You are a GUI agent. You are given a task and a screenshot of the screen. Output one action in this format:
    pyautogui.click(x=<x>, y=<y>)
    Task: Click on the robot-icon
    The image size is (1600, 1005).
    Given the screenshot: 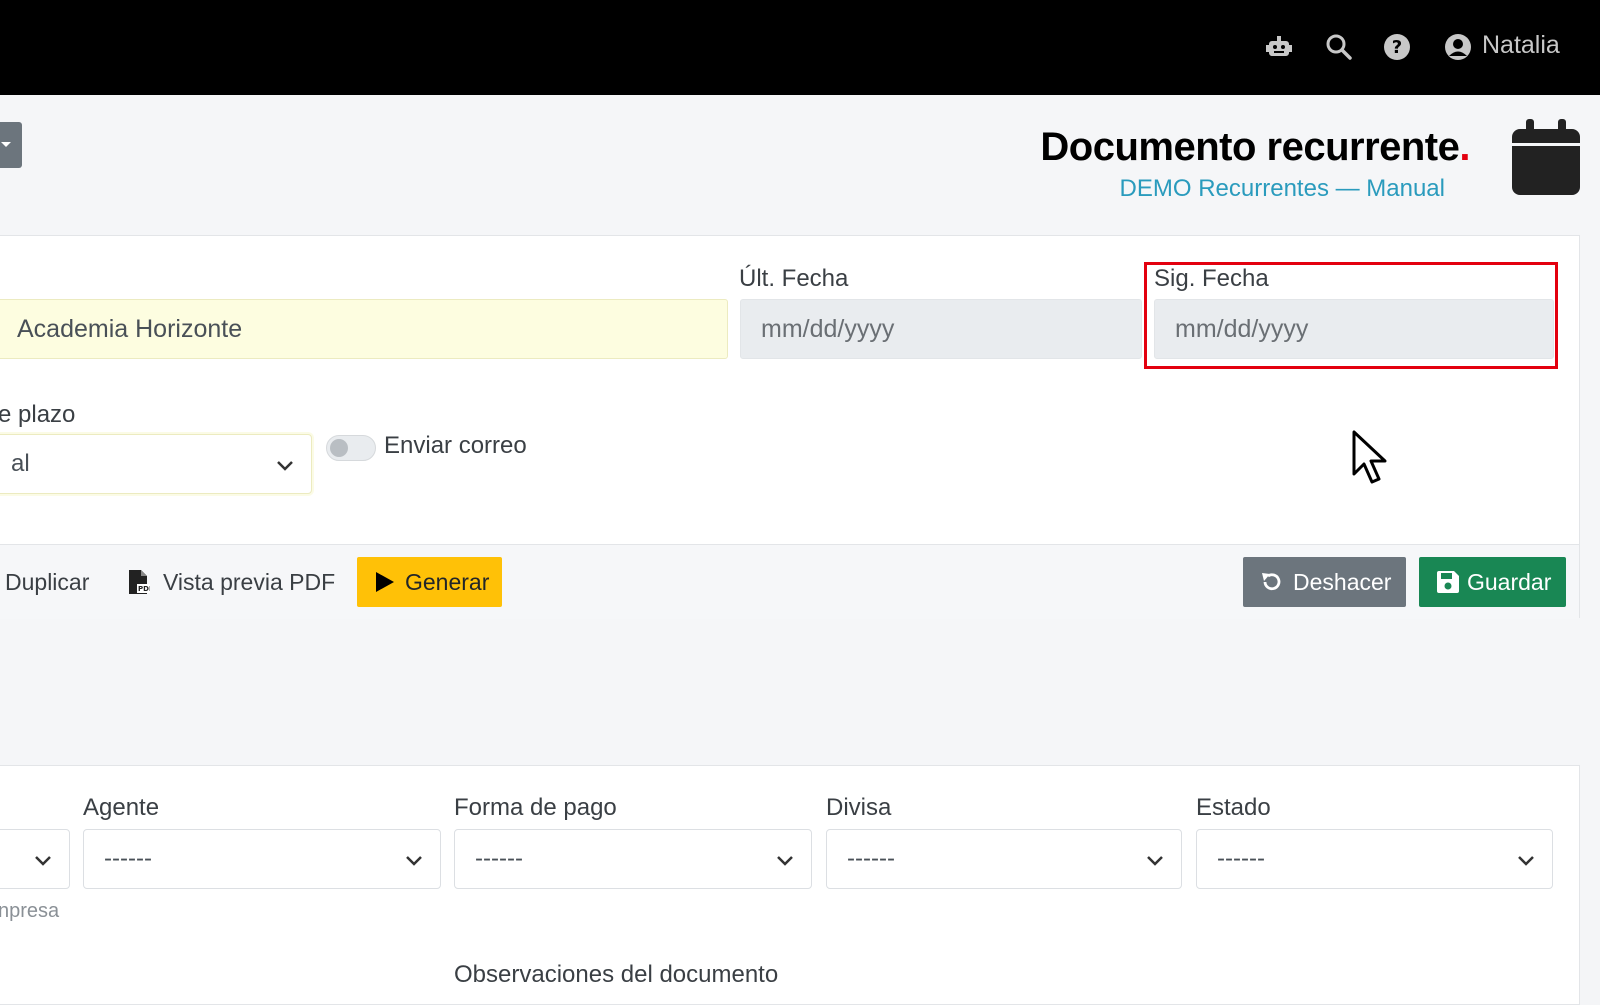 What is the action you would take?
    pyautogui.click(x=1279, y=47)
    